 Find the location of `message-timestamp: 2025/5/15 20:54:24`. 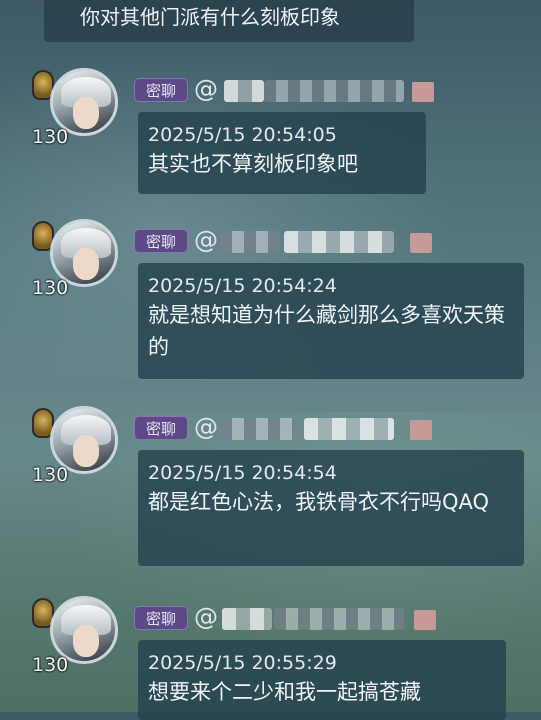

message-timestamp: 2025/5/15 20:54:24 is located at coordinates (242, 286).